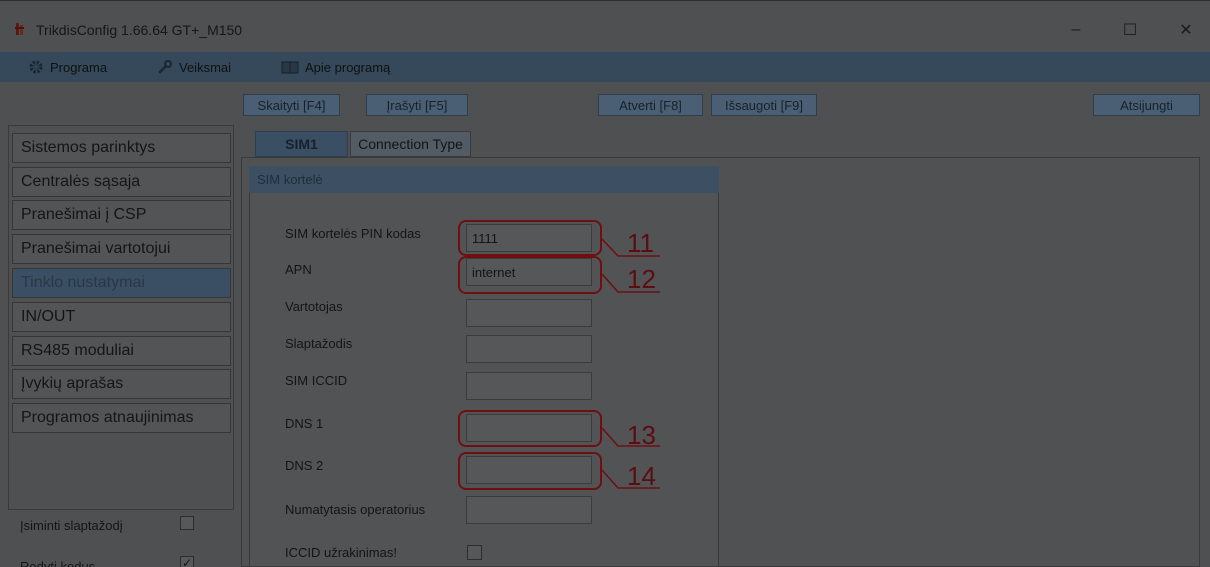 The image size is (1210, 567). What do you see at coordinates (121, 182) in the screenshot?
I see `nav-item-centrales-sasaja: Centralės sąsaja` at bounding box center [121, 182].